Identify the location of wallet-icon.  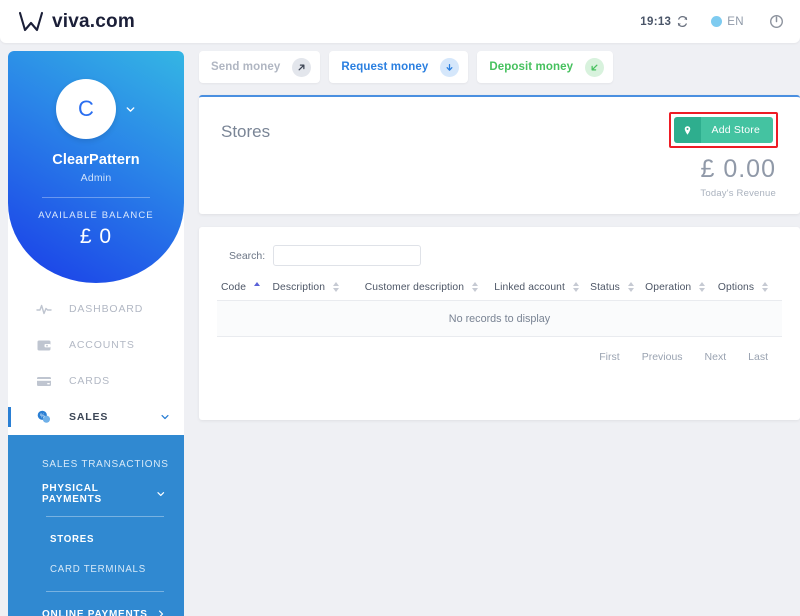
(44, 345).